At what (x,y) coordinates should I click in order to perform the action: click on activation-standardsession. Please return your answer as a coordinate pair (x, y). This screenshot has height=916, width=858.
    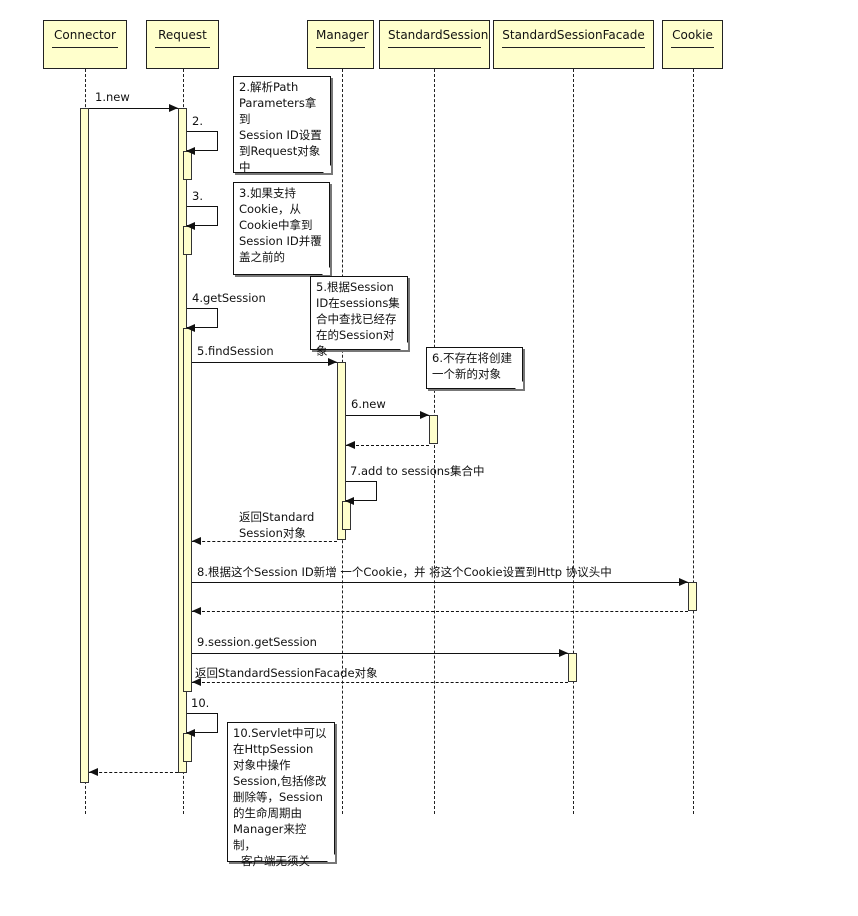
    Looking at the image, I should click on (433, 429).